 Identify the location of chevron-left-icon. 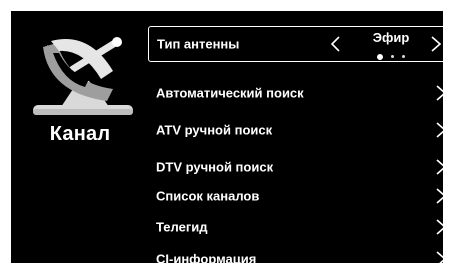
(335, 44).